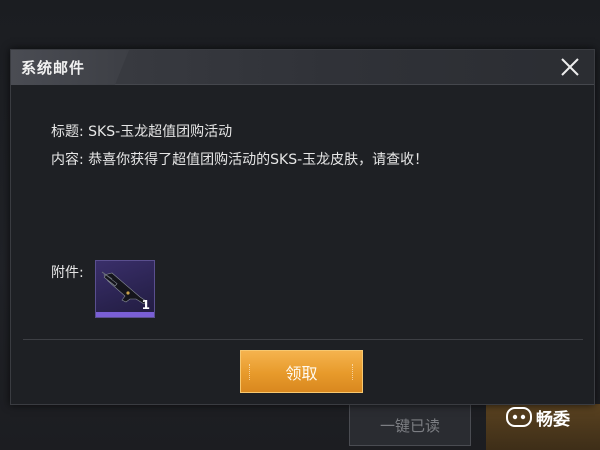  Describe the element at coordinates (570, 67) in the screenshot. I see `close-icon` at that location.